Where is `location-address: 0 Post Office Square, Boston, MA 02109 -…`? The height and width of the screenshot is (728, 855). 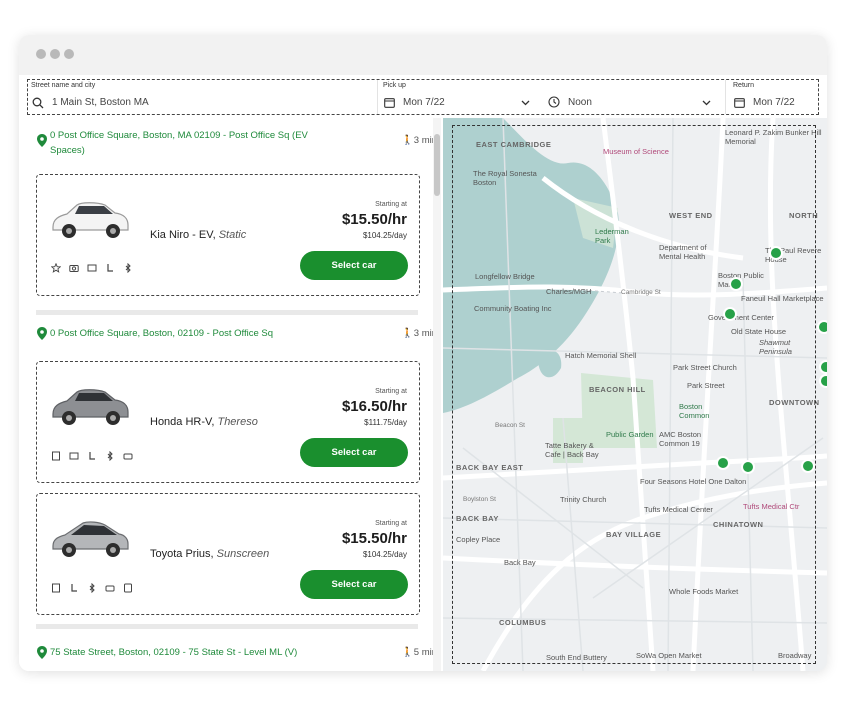
location-address: 0 Post Office Square, Boston, MA 02109 -… is located at coordinates (185, 143).